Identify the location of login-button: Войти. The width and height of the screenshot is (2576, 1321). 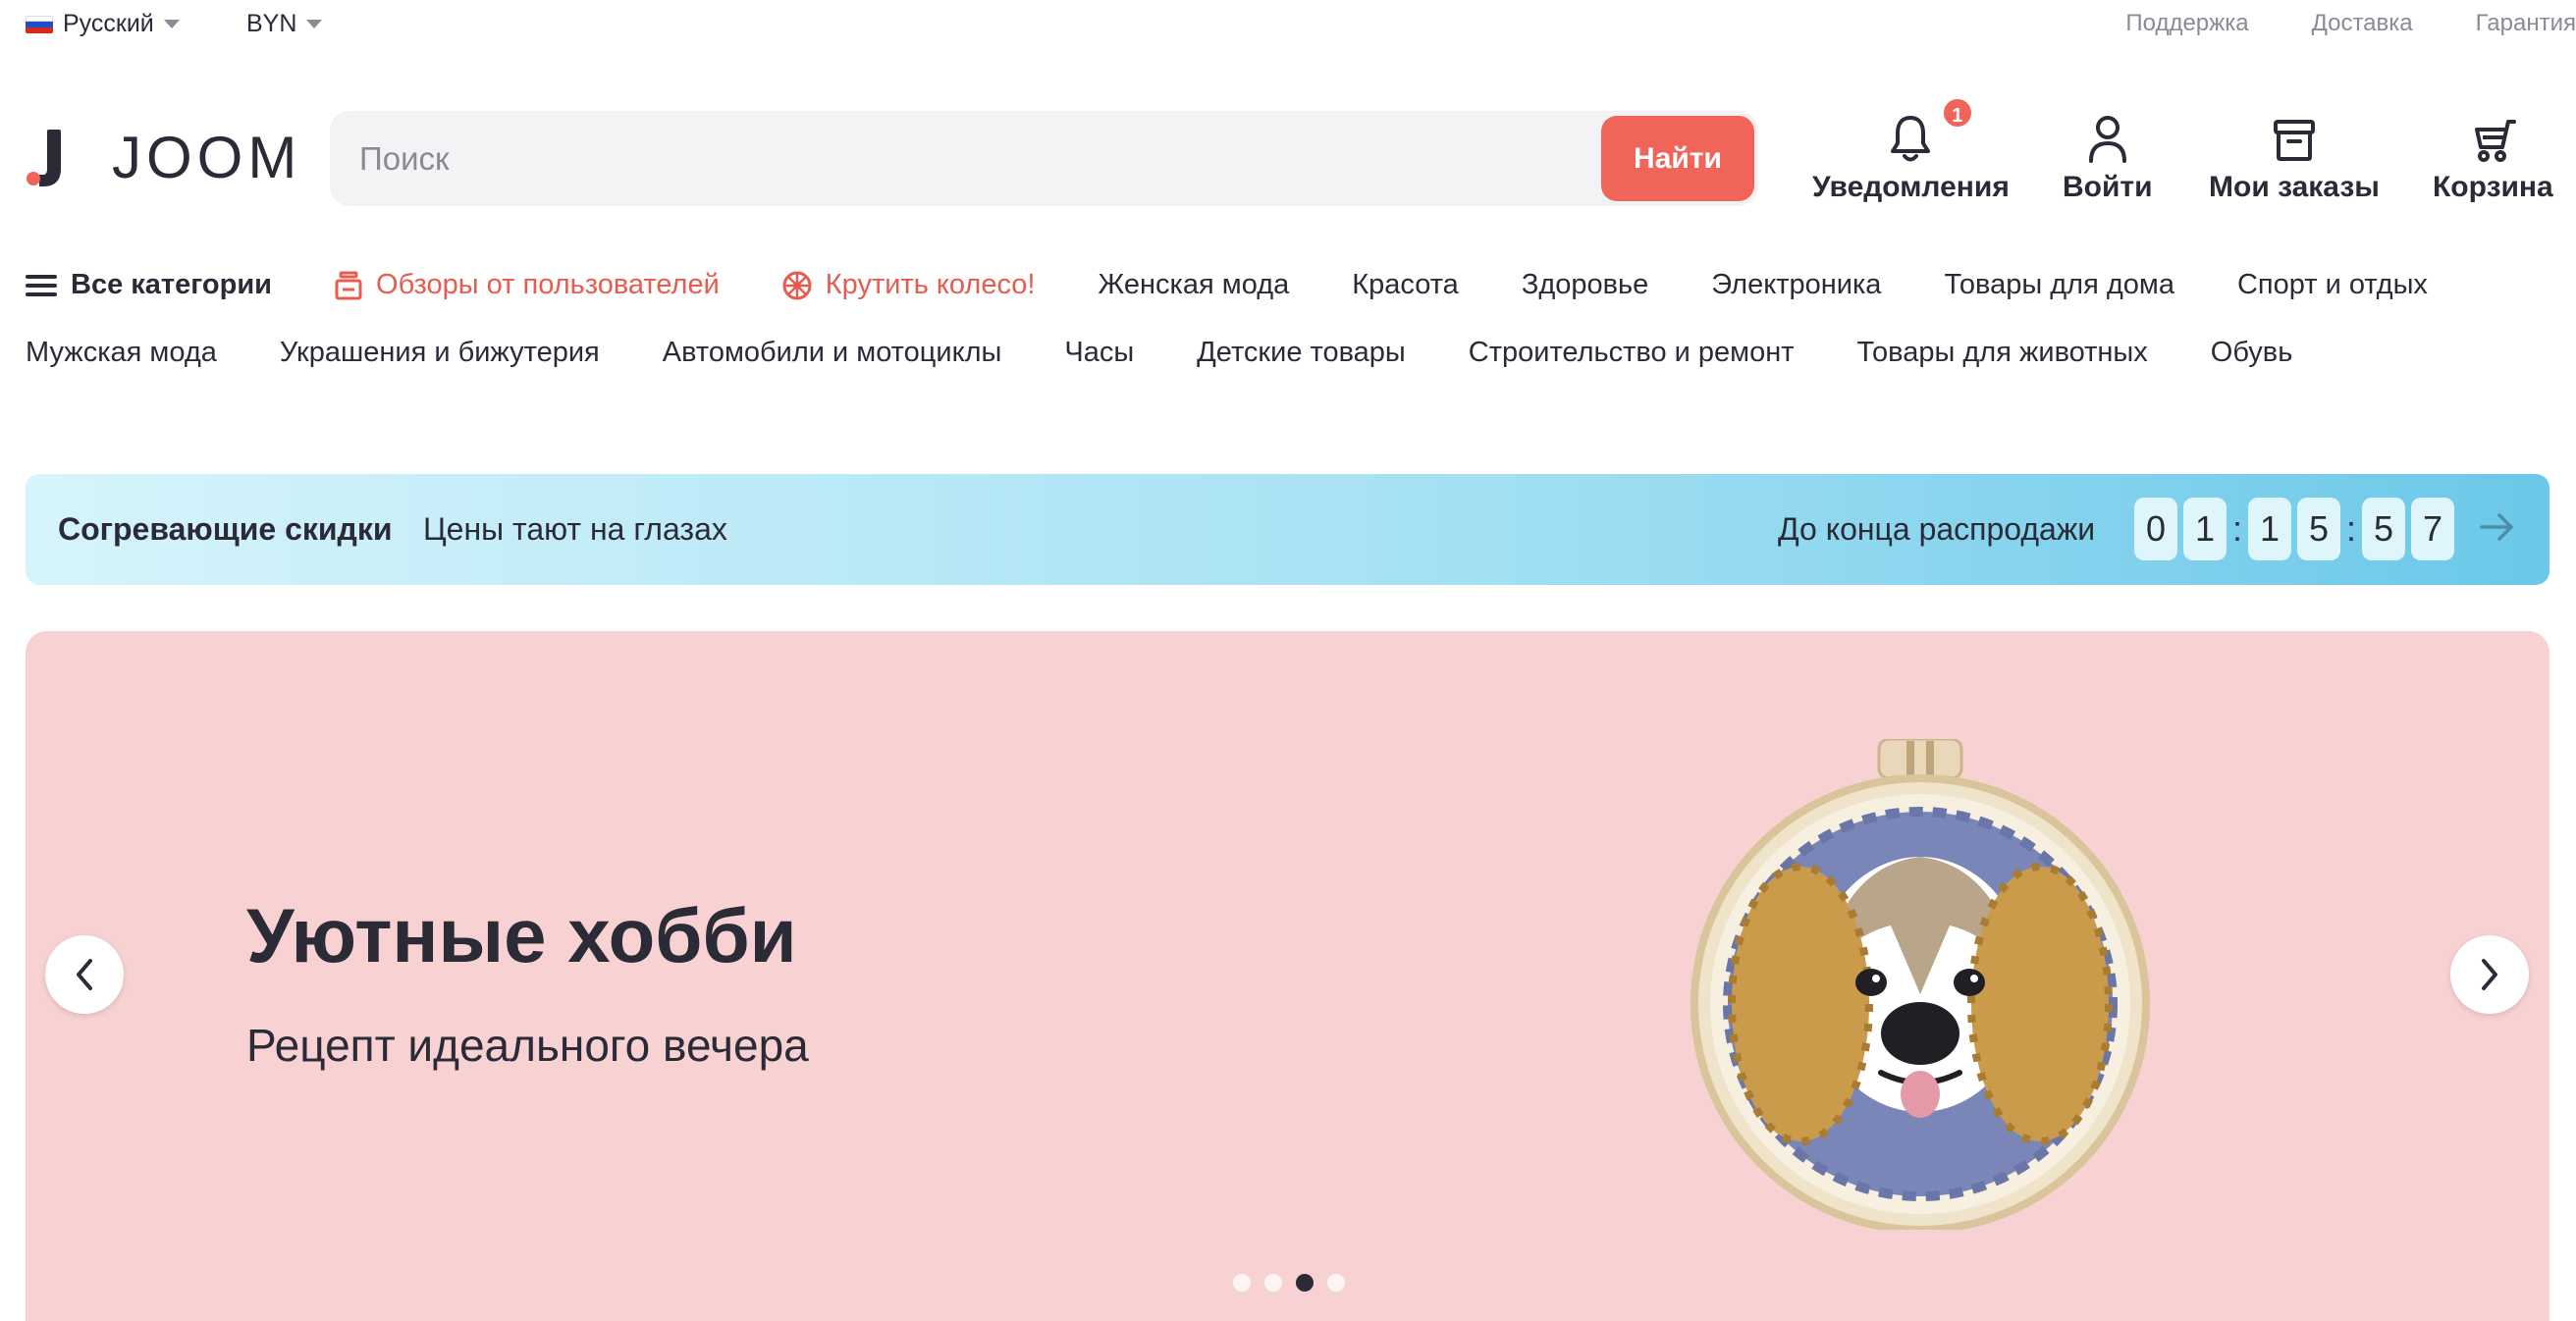
(2108, 156).